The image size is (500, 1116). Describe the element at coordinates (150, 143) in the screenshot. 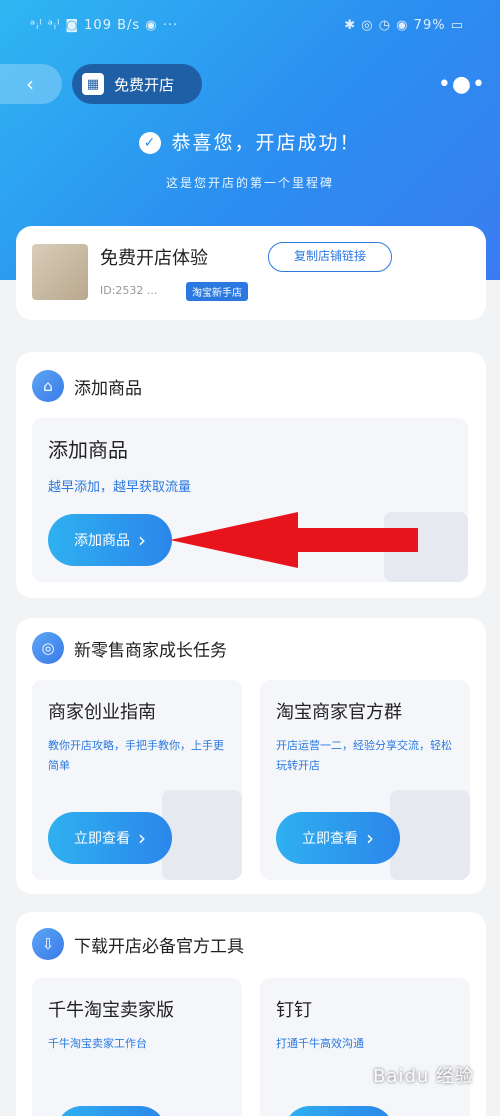

I see `check-icon: ✓` at that location.